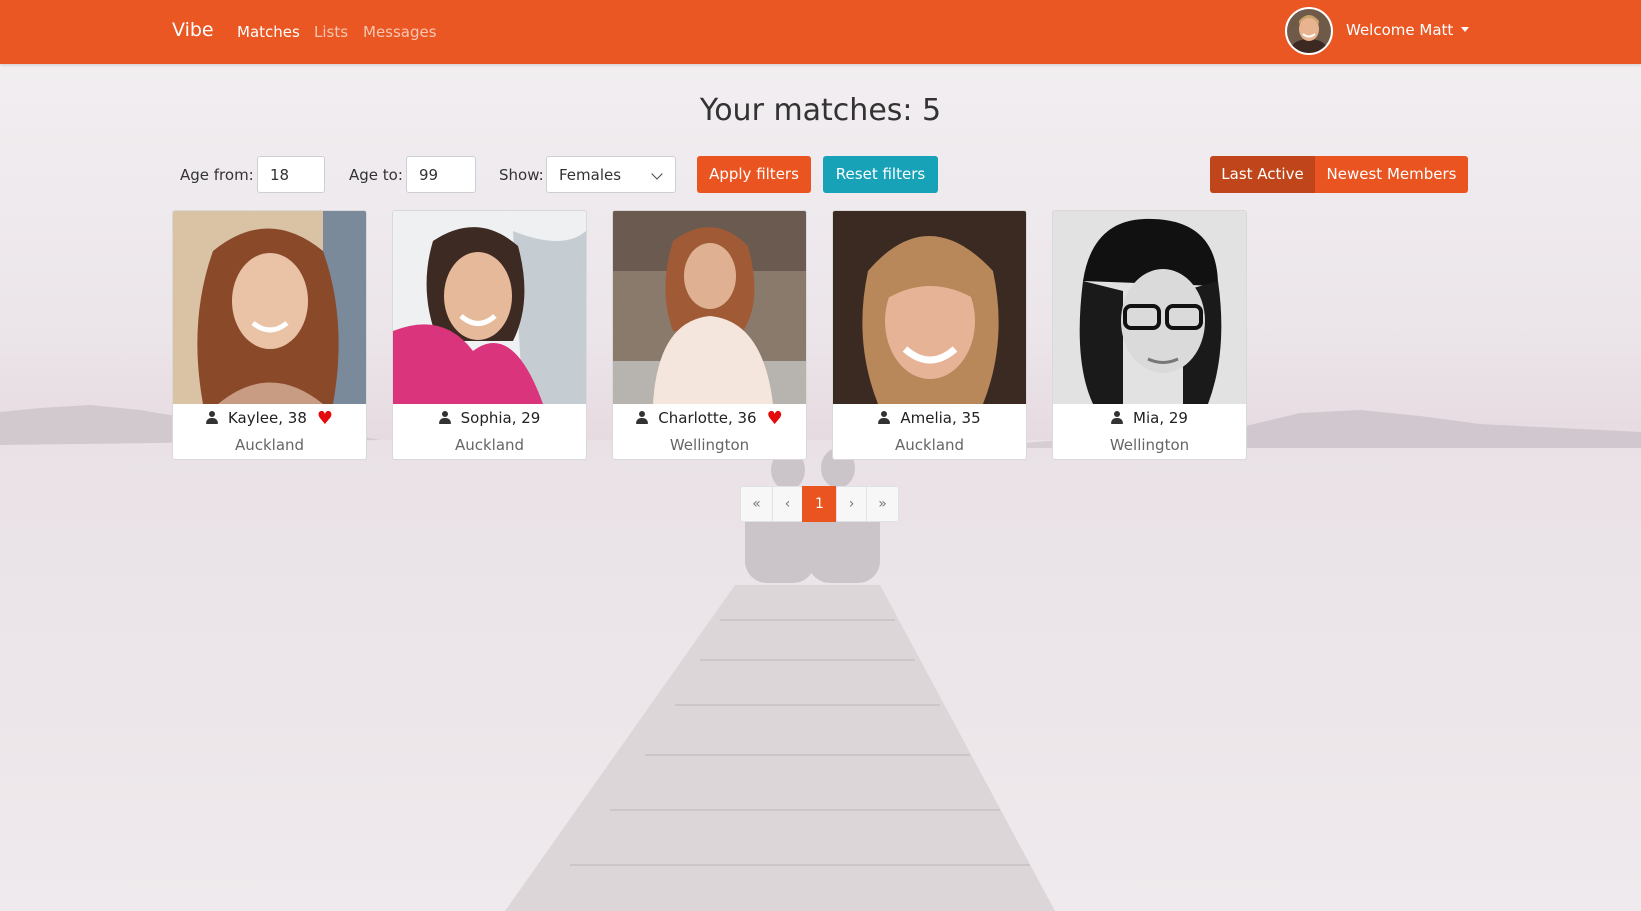 This screenshot has height=911, width=1641. I want to click on age-from-label: Age from:, so click(217, 175).